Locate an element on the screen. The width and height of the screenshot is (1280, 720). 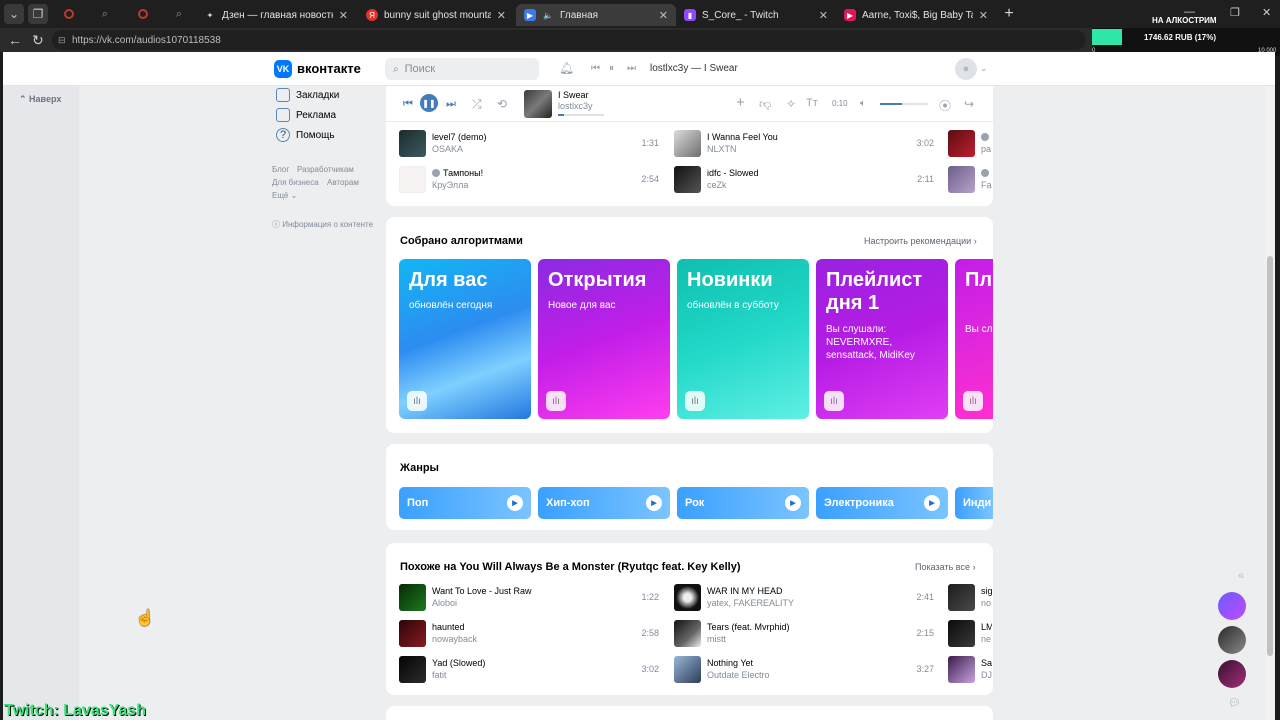
add-icon: + is located at coordinates (740, 102).